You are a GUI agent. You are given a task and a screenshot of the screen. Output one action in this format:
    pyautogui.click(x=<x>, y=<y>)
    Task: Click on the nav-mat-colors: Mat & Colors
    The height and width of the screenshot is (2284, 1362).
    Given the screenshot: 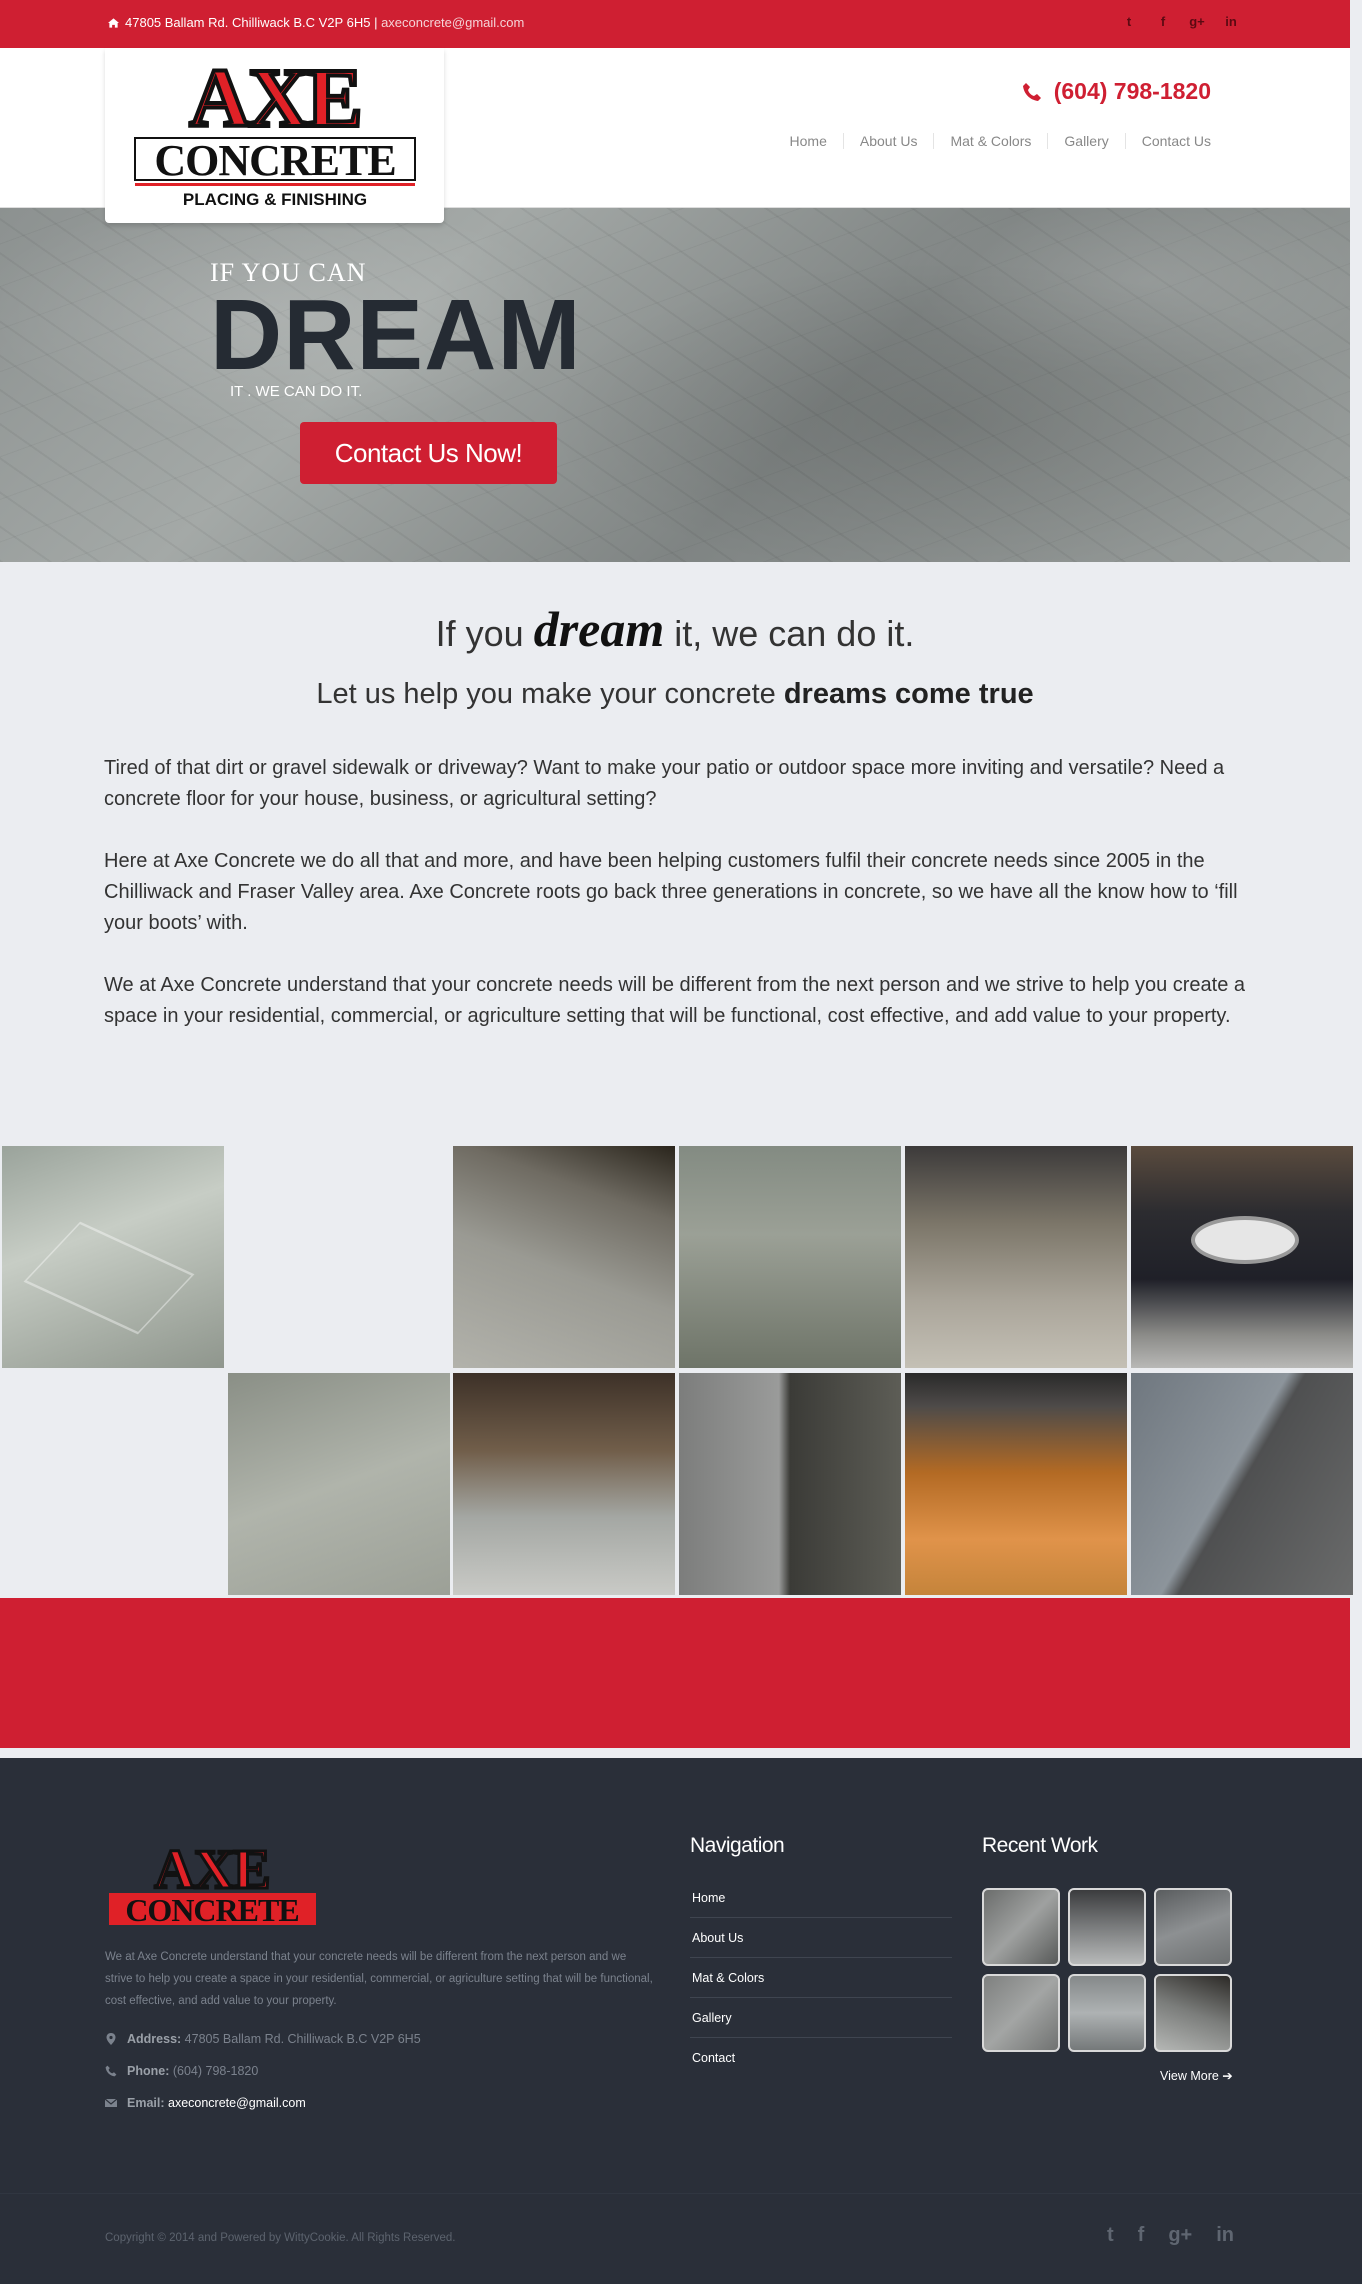 What is the action you would take?
    pyautogui.click(x=990, y=141)
    